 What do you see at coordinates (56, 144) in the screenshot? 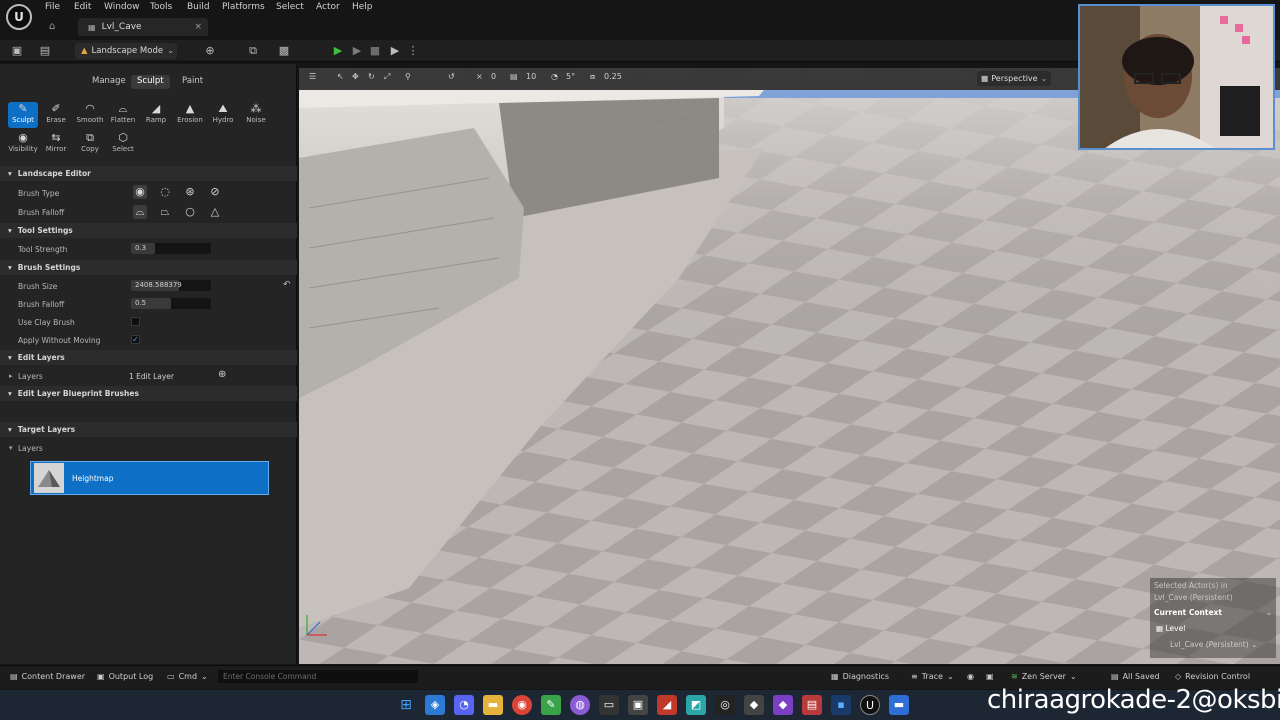
I see `tool-mirror: ⇆ Mirror` at bounding box center [56, 144].